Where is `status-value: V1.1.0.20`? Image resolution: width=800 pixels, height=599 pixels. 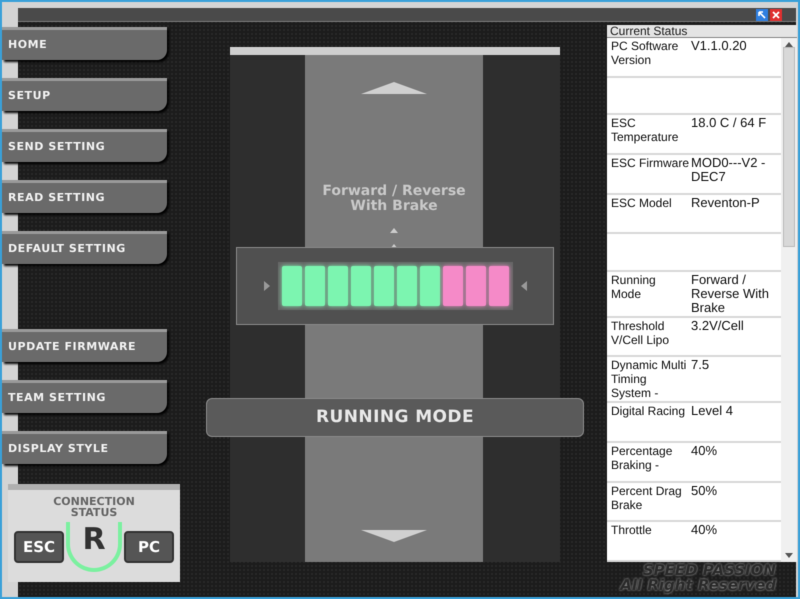
status-value: V1.1.0.20 is located at coordinates (719, 47).